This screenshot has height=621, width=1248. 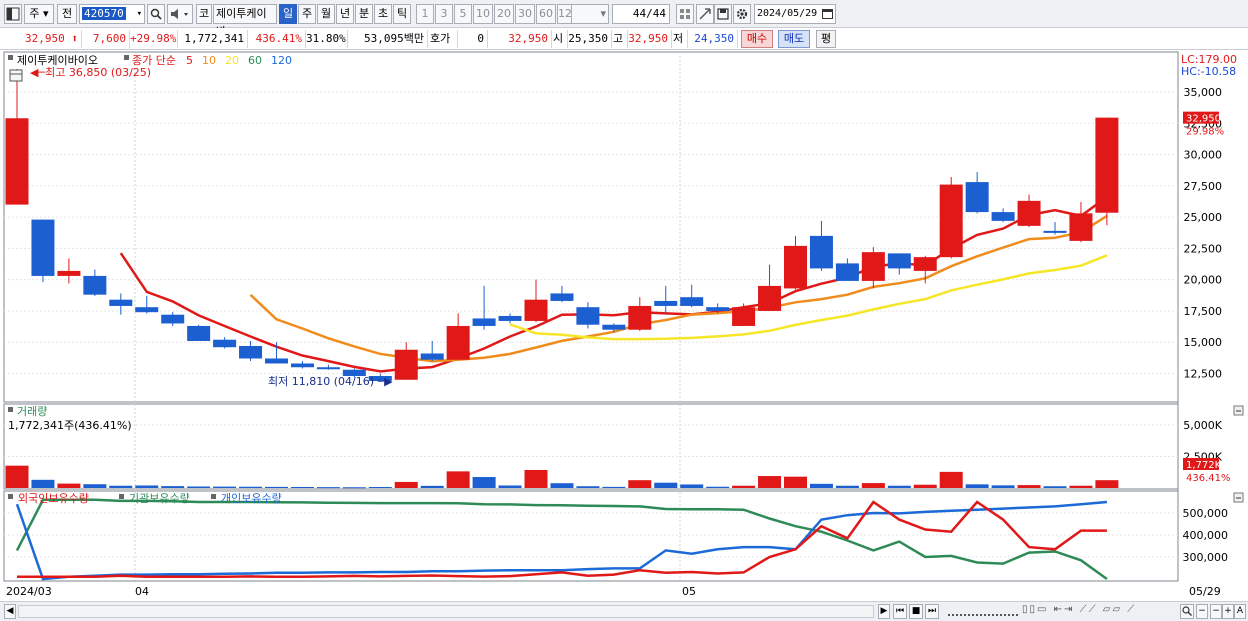 I want to click on holdings-lines, so click(x=561, y=539).